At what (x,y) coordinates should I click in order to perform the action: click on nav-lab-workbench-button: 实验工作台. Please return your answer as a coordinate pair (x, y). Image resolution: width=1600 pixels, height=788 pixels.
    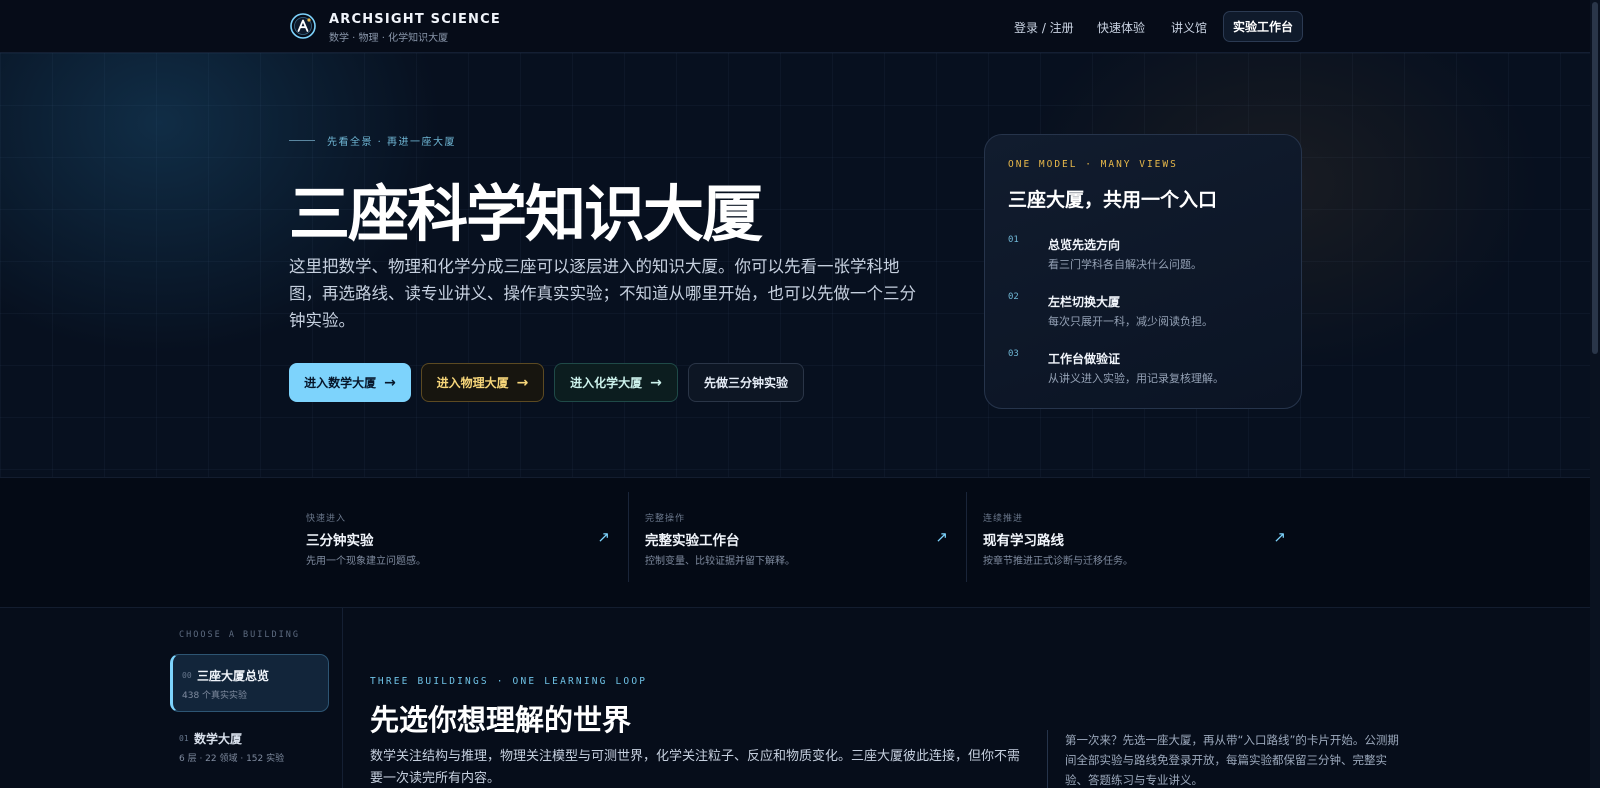
    Looking at the image, I should click on (1263, 26).